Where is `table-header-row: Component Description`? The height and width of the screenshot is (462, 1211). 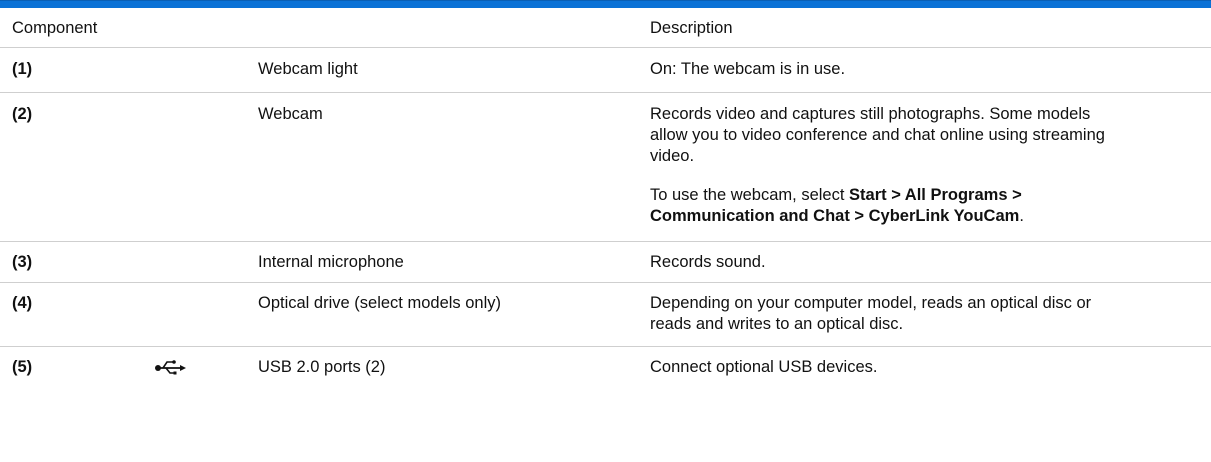 table-header-row: Component Description is located at coordinates (605, 28).